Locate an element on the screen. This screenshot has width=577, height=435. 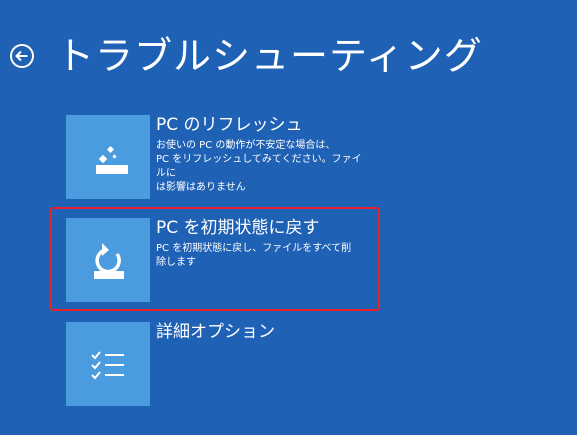
reset-icon is located at coordinates (109, 261).